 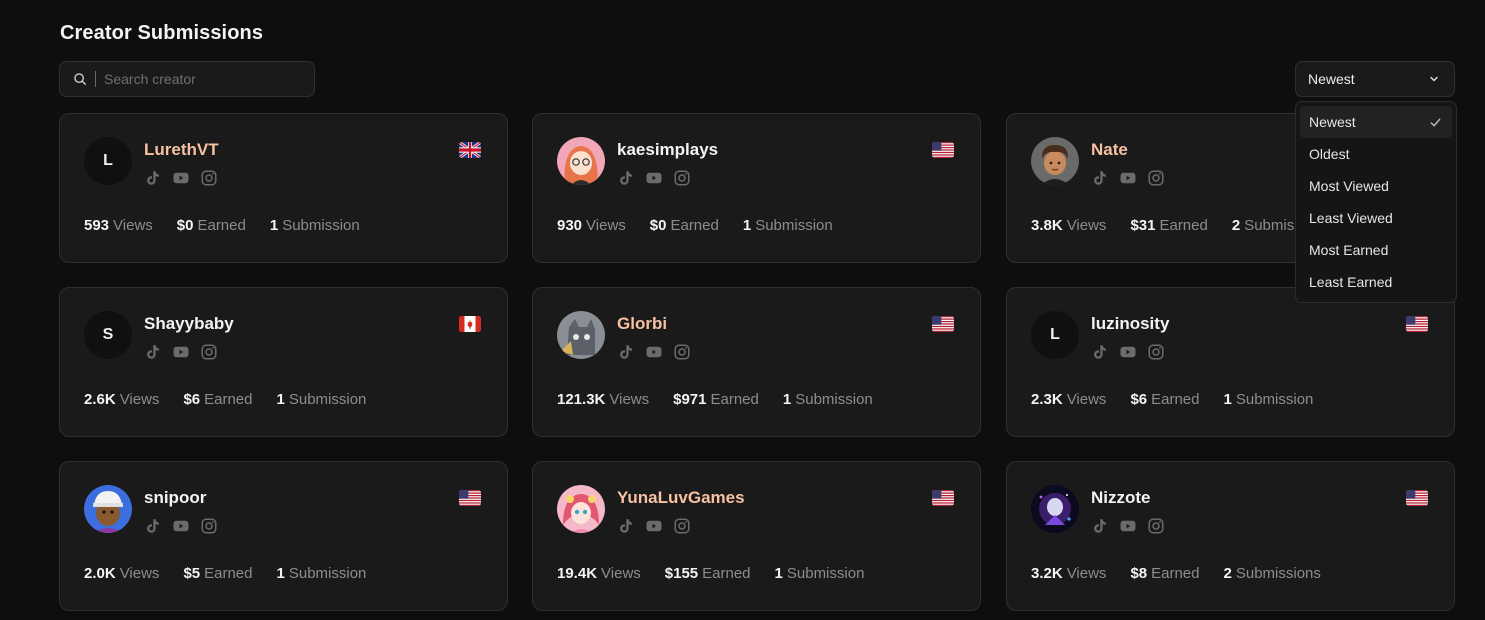 What do you see at coordinates (570, 225) in the screenshot?
I see `views-value: 930` at bounding box center [570, 225].